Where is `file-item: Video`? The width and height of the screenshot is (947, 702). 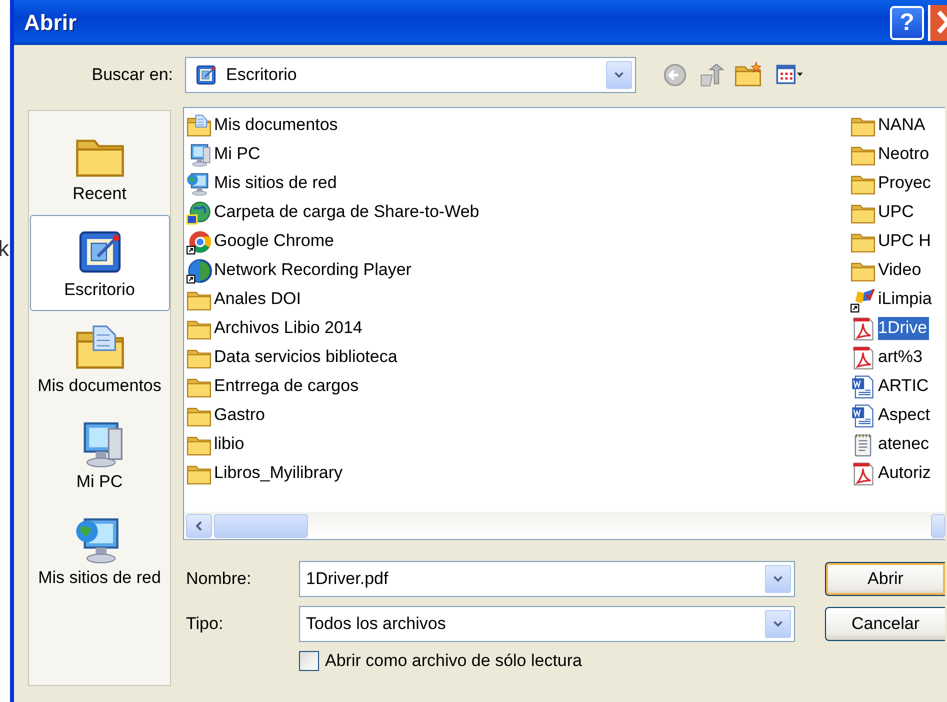
file-item: Video is located at coordinates (901, 270).